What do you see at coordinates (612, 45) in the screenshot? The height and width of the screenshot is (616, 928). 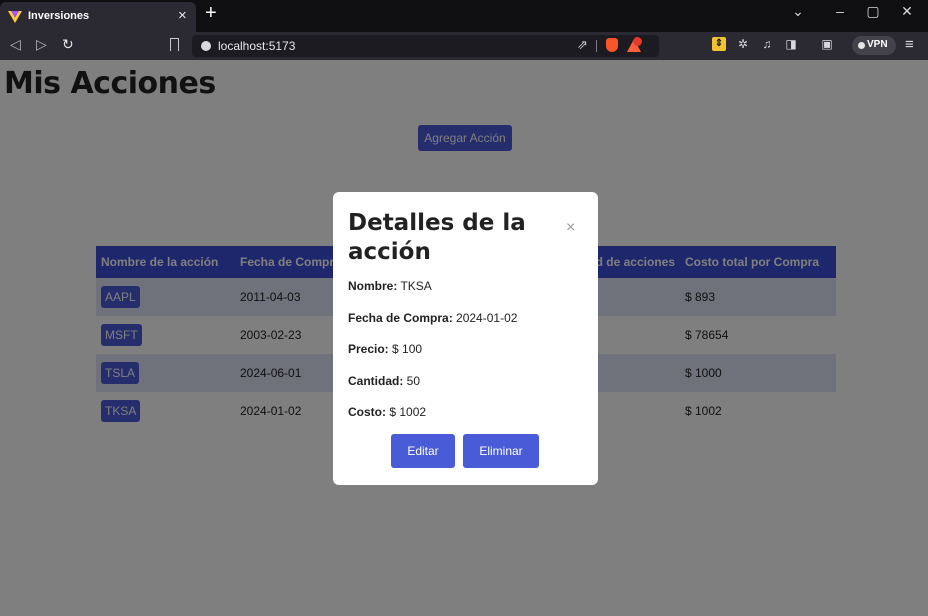 I see `brave-shields-icon` at bounding box center [612, 45].